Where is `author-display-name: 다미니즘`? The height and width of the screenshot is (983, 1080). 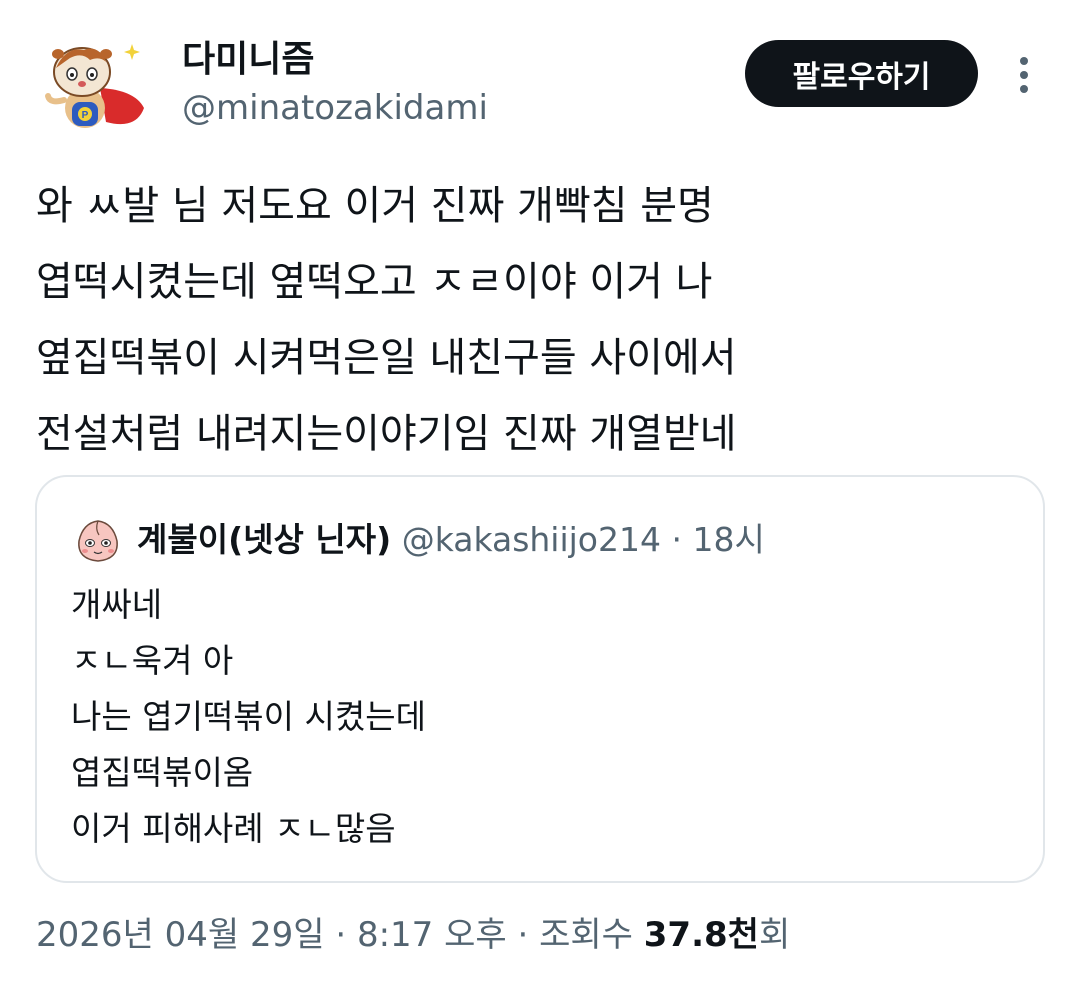 author-display-name: 다미니즘 is located at coordinates (248, 60).